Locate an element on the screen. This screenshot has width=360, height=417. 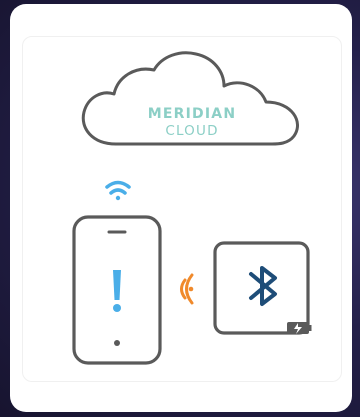
battery-charging-icon is located at coordinates (299, 328).